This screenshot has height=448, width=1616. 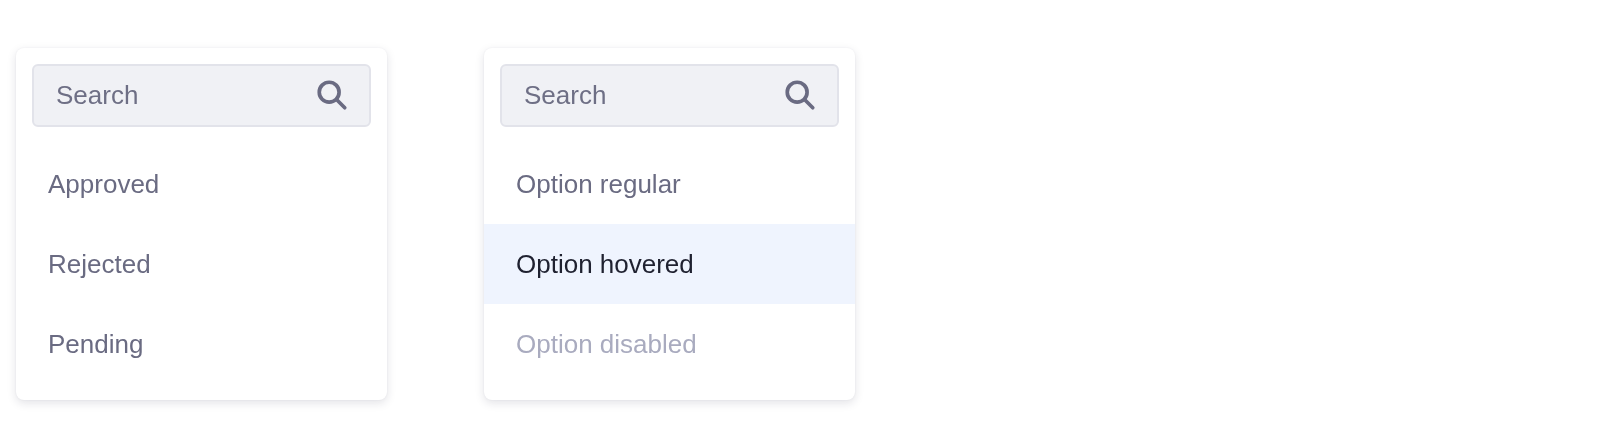 What do you see at coordinates (669, 184) in the screenshot?
I see `dropdown-option: Option regular` at bounding box center [669, 184].